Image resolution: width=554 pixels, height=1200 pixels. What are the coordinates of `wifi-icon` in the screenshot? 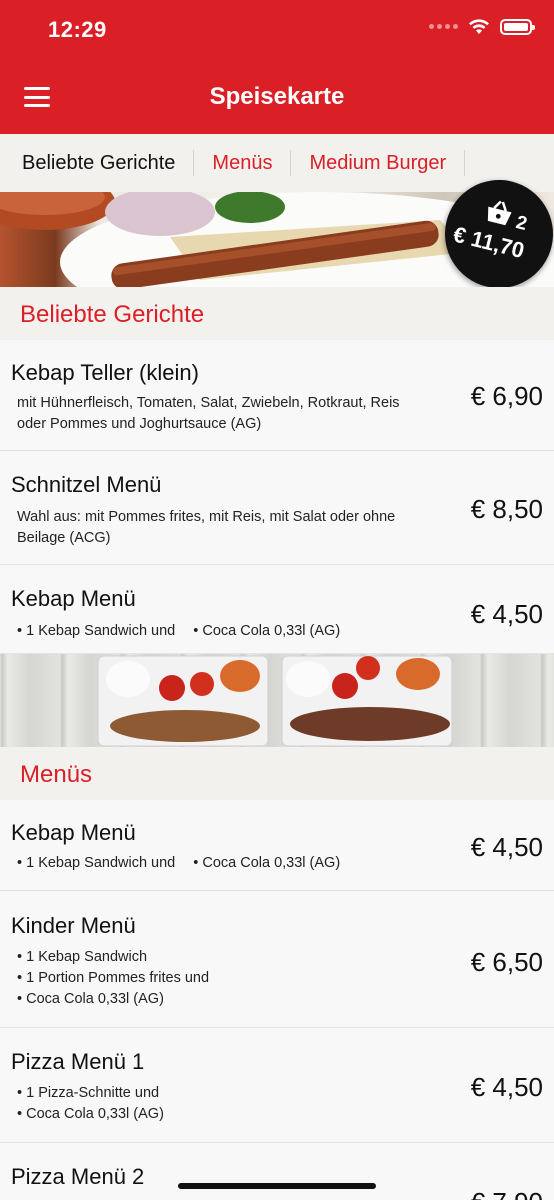 It's located at (479, 26).